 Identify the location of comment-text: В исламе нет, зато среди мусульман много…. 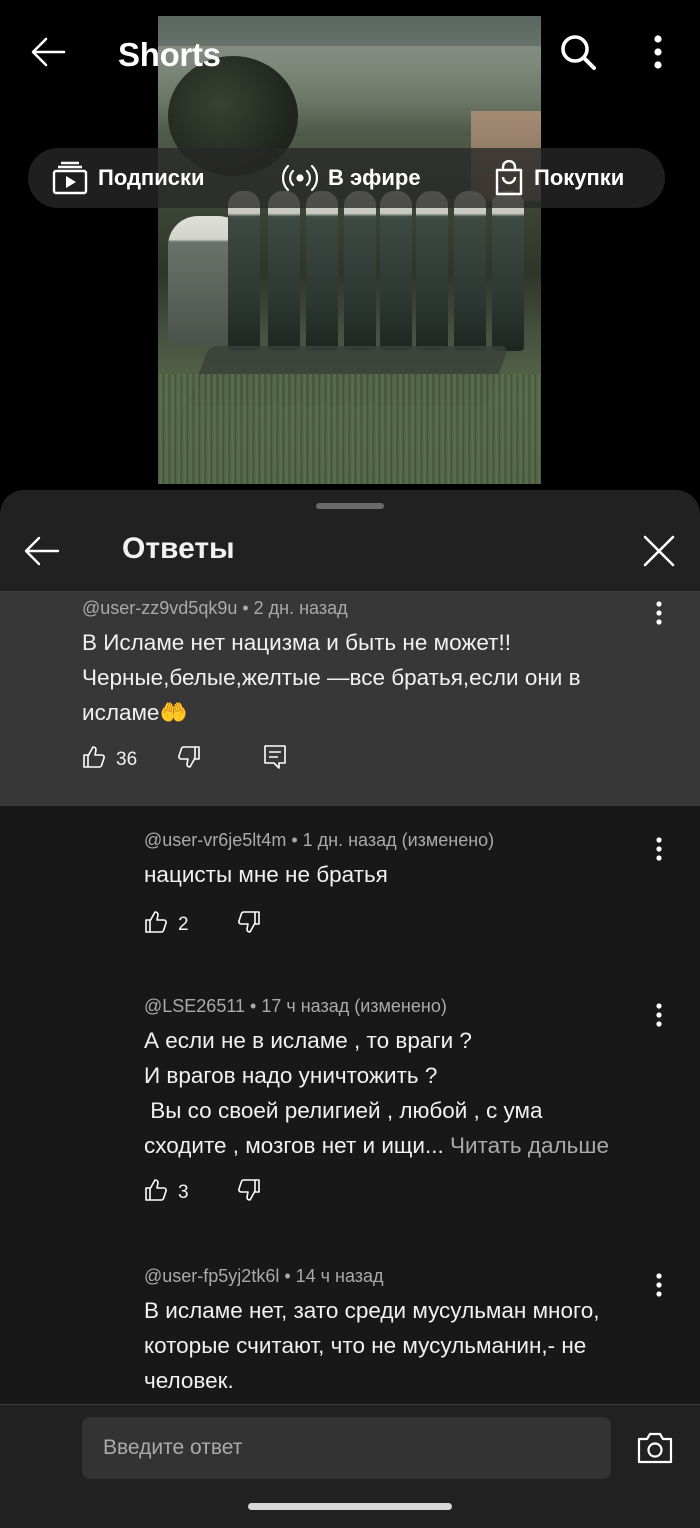
(372, 1345).